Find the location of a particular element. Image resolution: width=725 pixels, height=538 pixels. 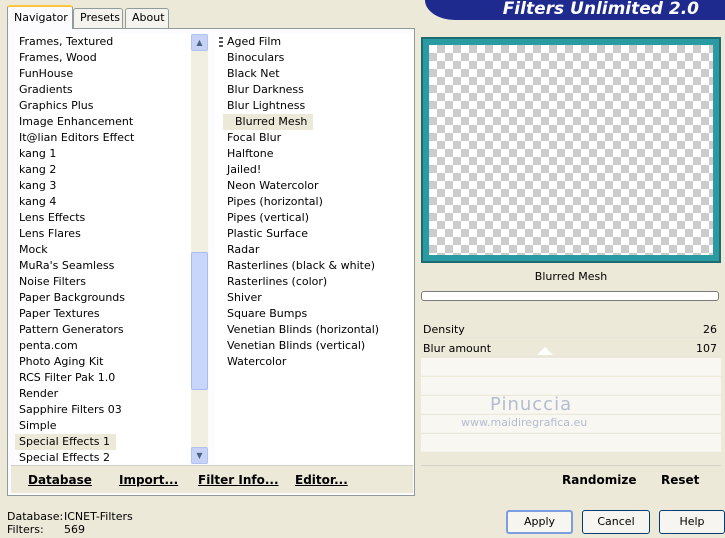

category-item: Render is located at coordinates (103, 394).